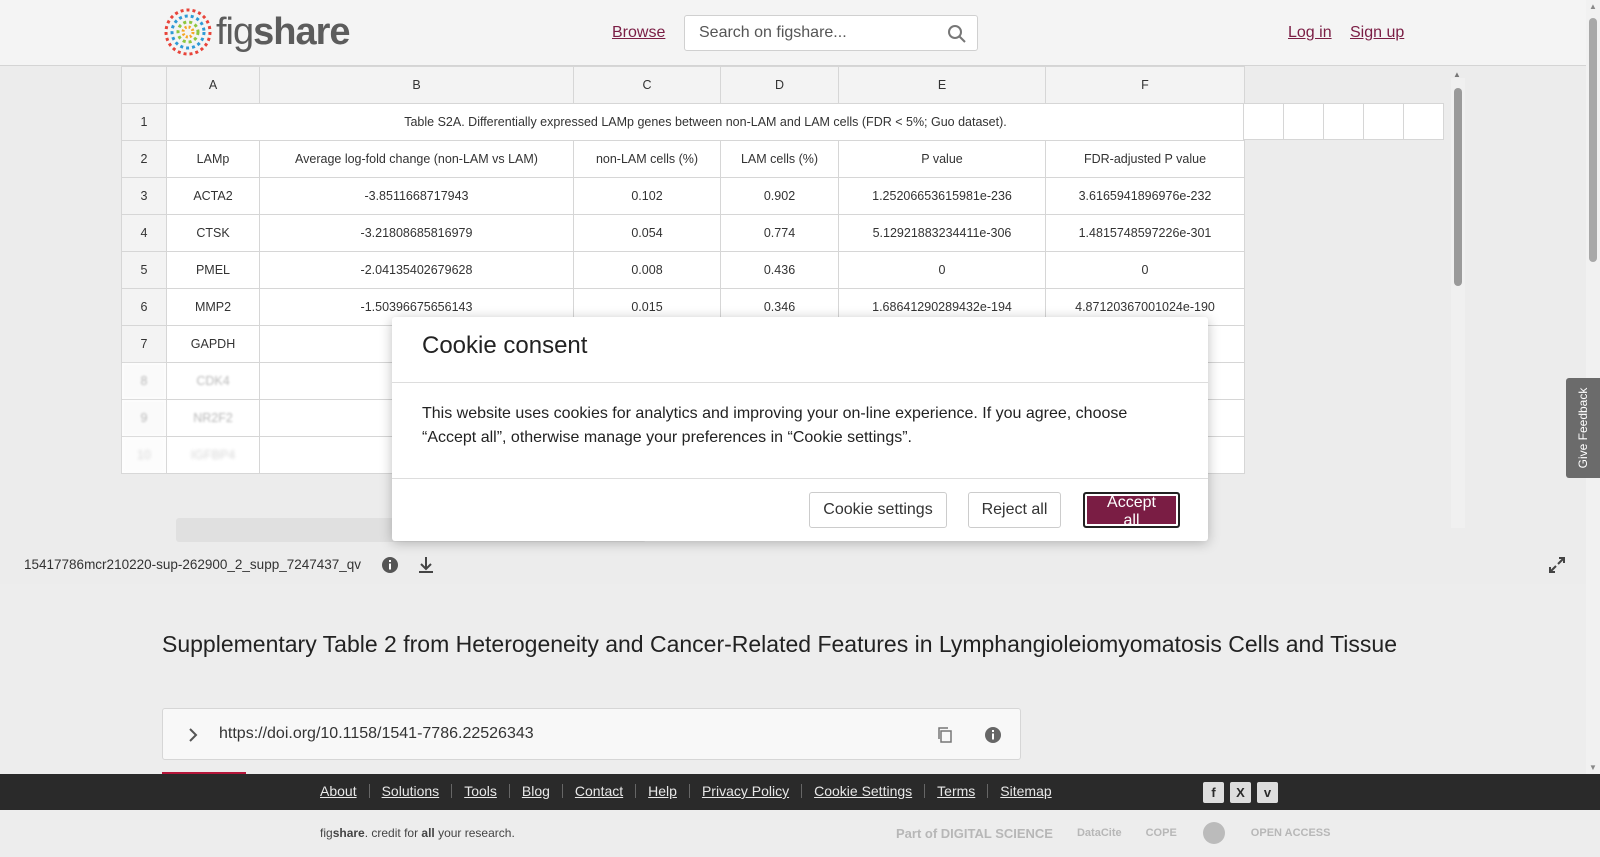 This screenshot has height=857, width=1600. Describe the element at coordinates (878, 510) in the screenshot. I see `cookie-settings-button: Cookie settings` at that location.